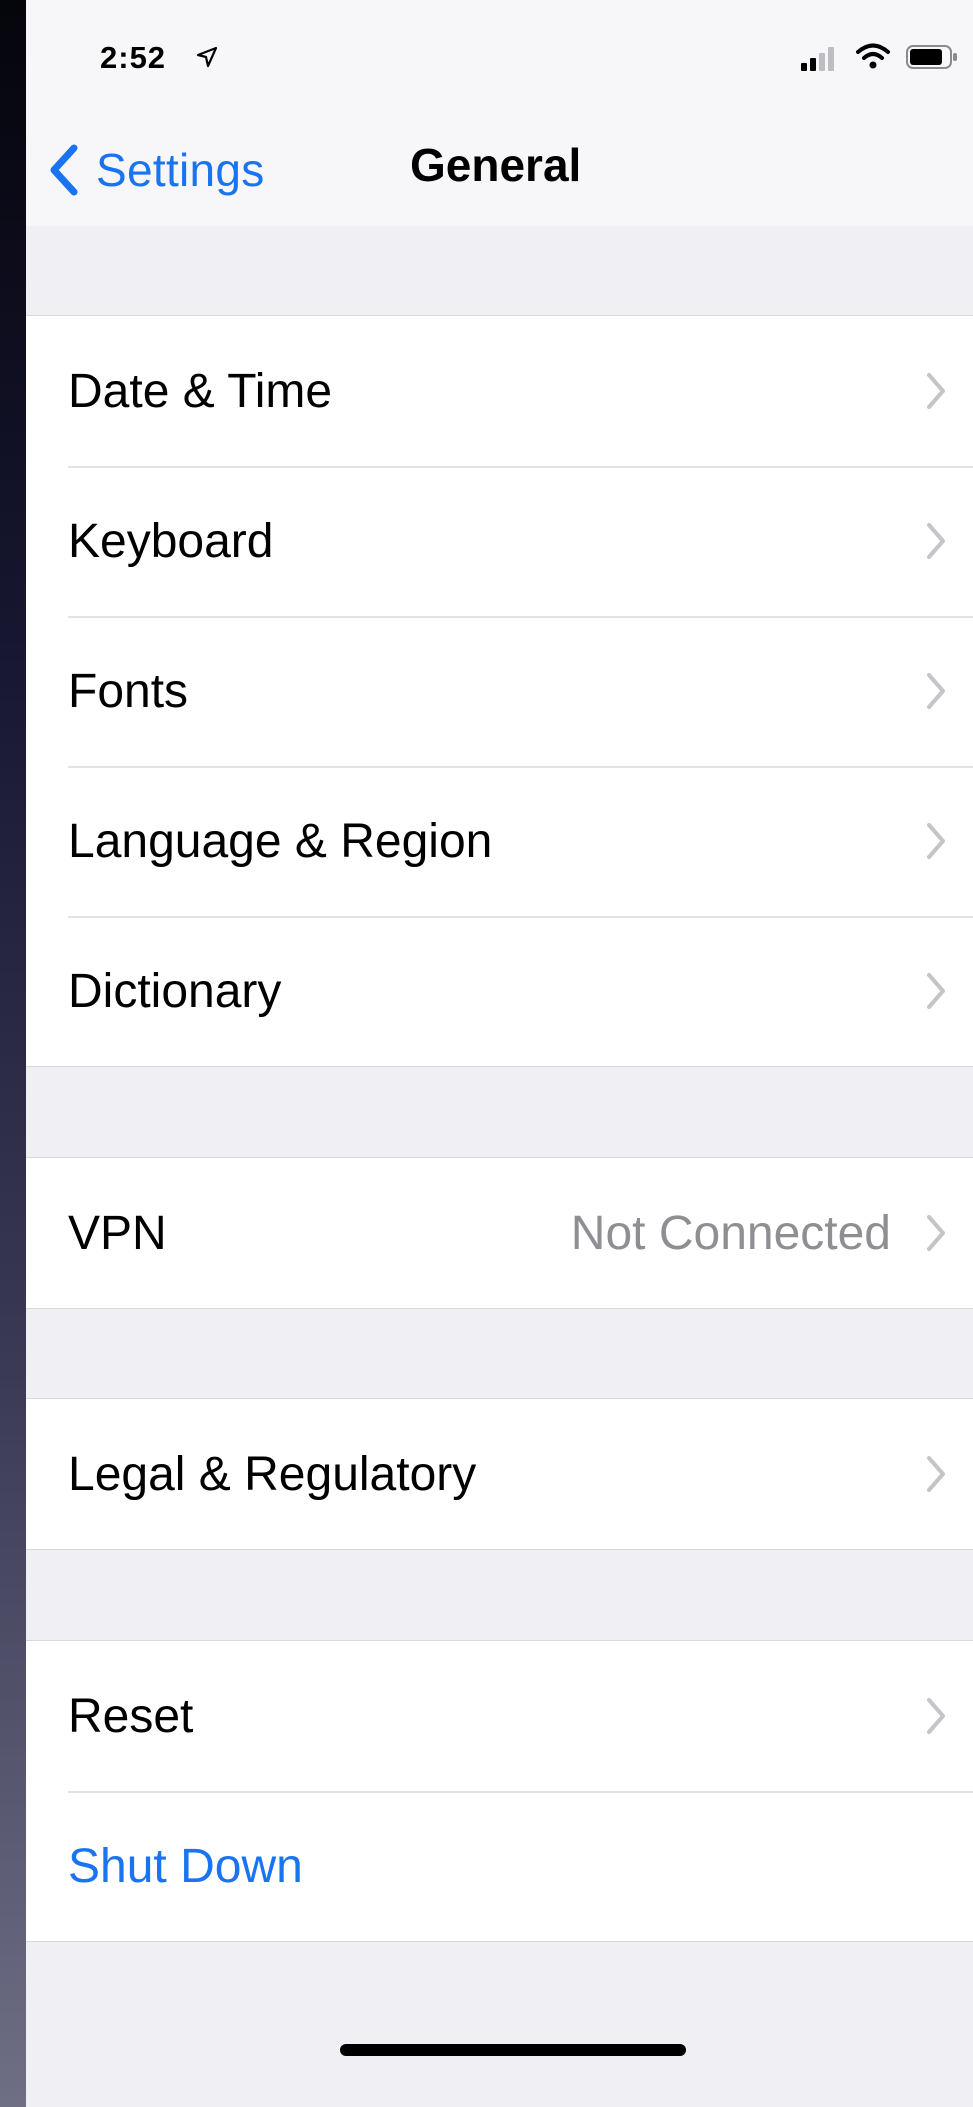 The image size is (973, 2107). I want to click on row-label: Legal & Regulatory, so click(272, 1474).